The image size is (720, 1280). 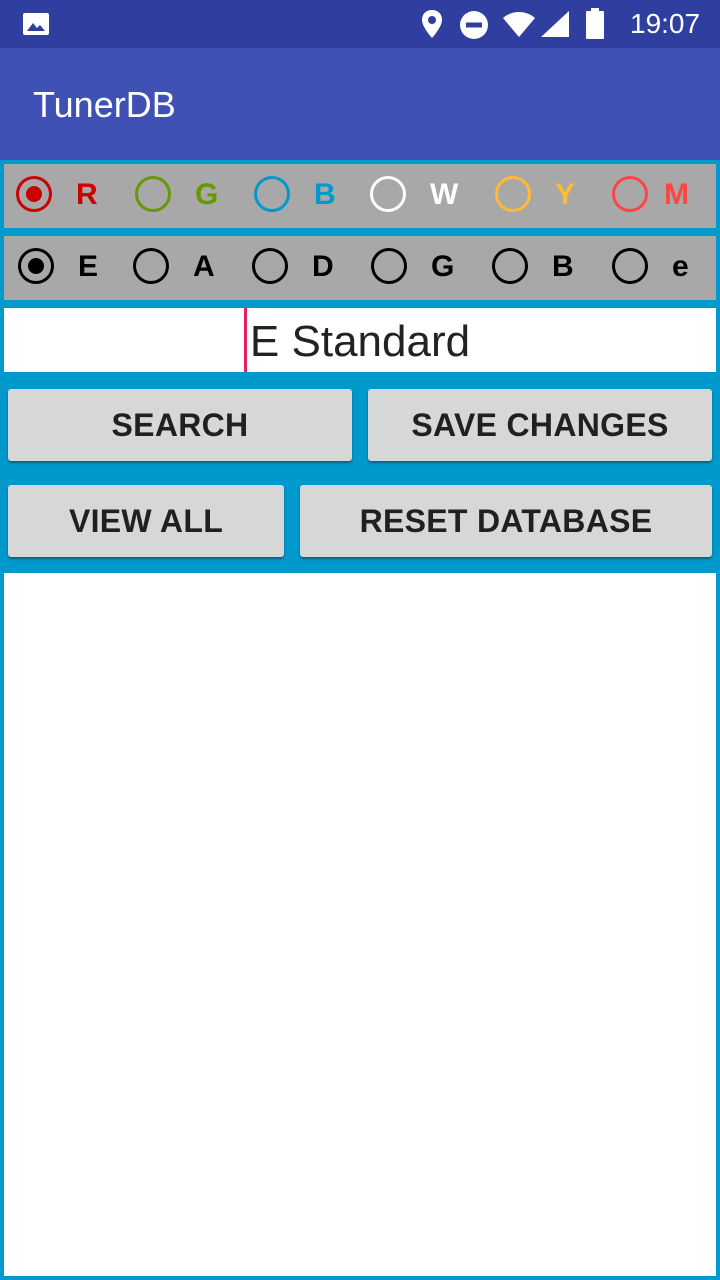 What do you see at coordinates (555, 24) in the screenshot?
I see `signal-icon` at bounding box center [555, 24].